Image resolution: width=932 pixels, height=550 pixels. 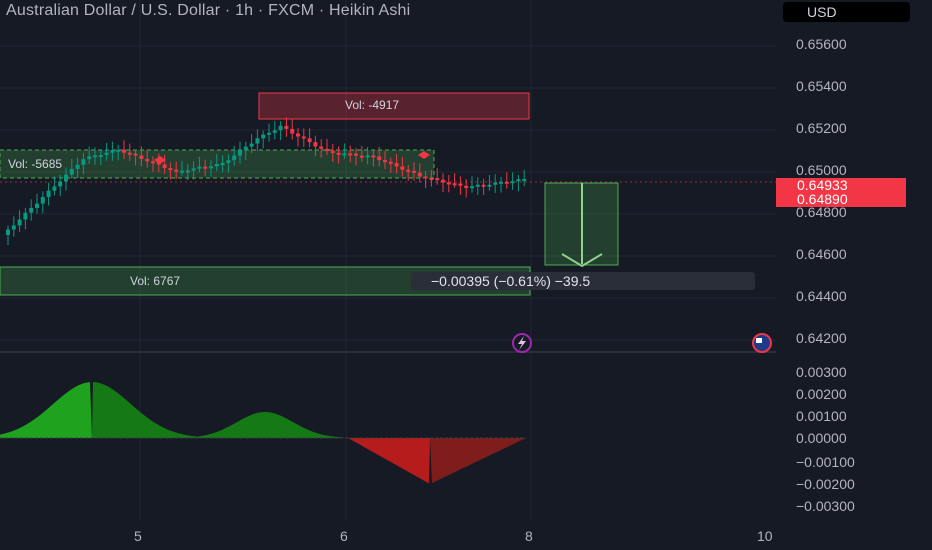 I want to click on indicator-tick: 0.00300, so click(x=821, y=372).